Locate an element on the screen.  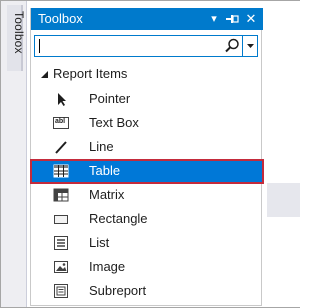
item-label: Text Box is located at coordinates (114, 122).